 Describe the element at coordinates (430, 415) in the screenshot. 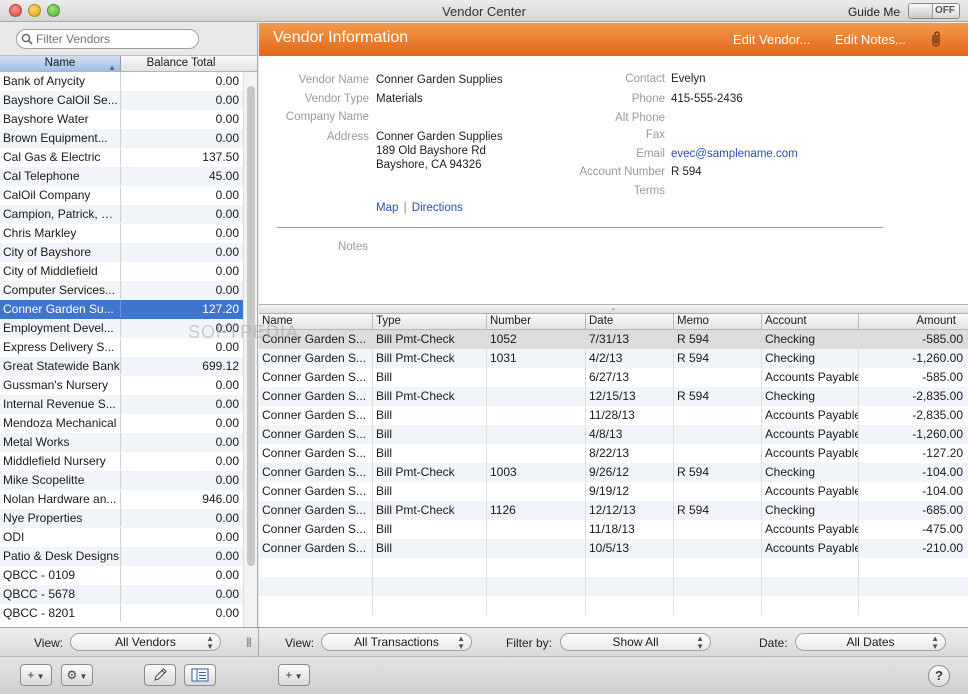

I see `transaction-type-cell: Bill` at that location.